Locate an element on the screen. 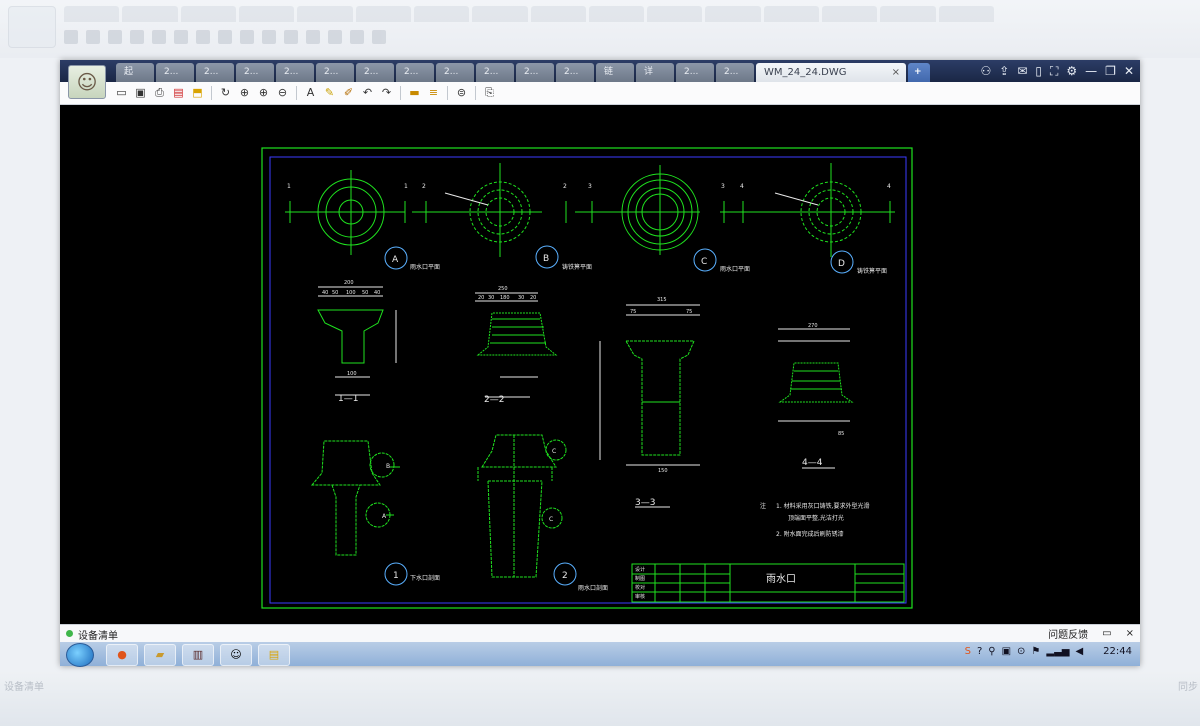 The width and height of the screenshot is (1200, 726). comment-icon: ▭ is located at coordinates (1106, 633).